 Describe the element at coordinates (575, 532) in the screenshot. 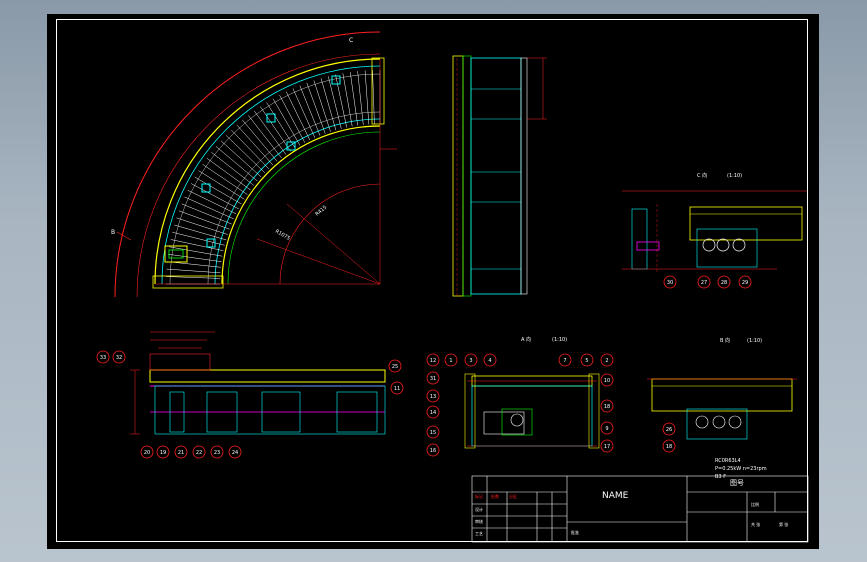

I see `tb-row-approve: 批准` at that location.